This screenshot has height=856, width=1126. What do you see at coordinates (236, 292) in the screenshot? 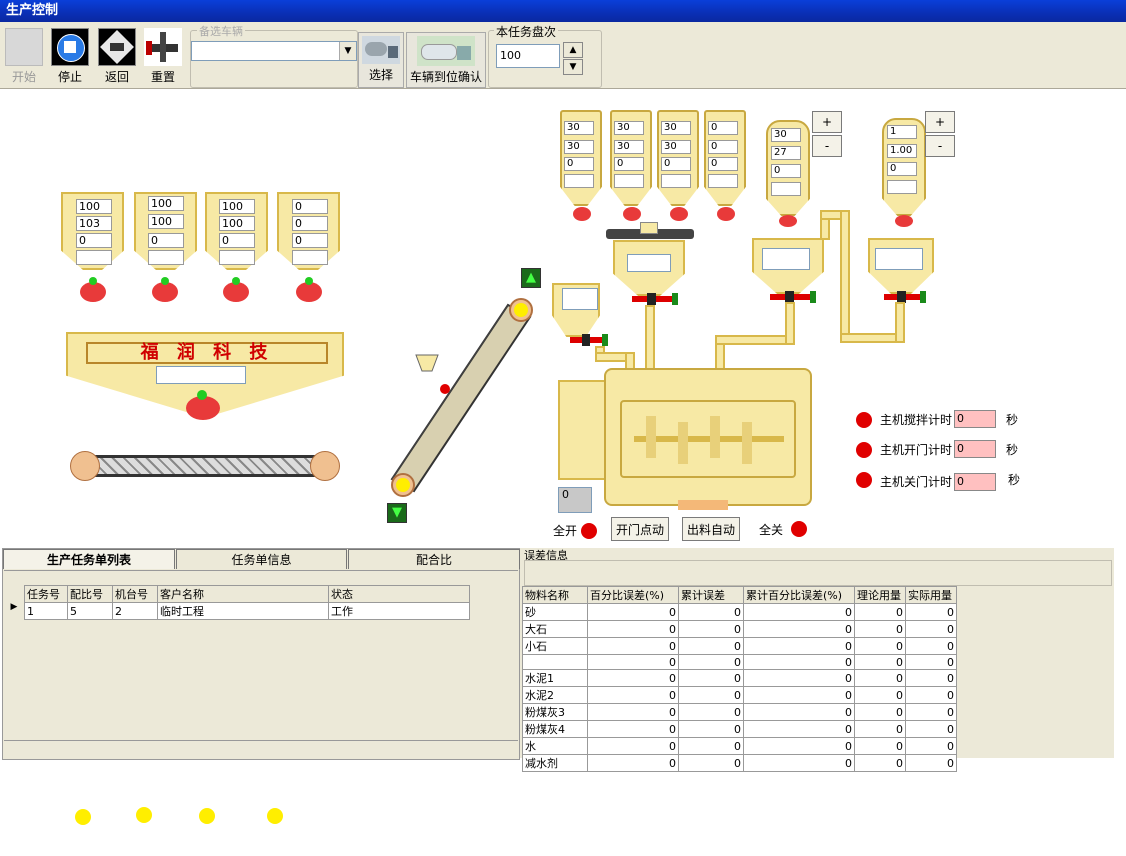
I see `bin-3-gate-valve` at bounding box center [236, 292].